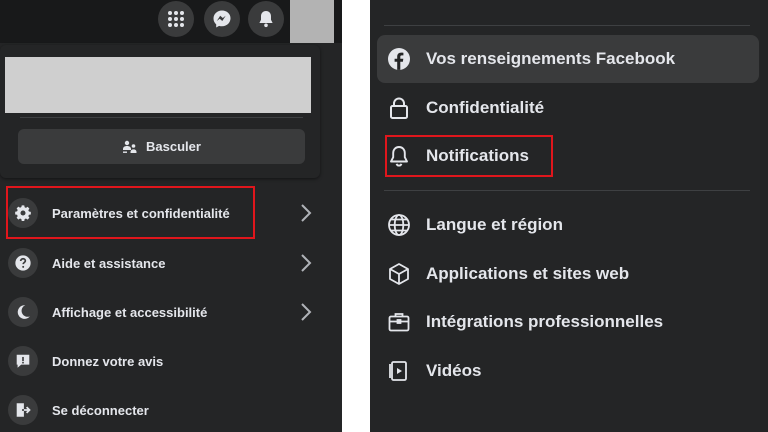 This screenshot has height=432, width=768. I want to click on settings-item-apps-websites: Applications et sites web, so click(568, 274).